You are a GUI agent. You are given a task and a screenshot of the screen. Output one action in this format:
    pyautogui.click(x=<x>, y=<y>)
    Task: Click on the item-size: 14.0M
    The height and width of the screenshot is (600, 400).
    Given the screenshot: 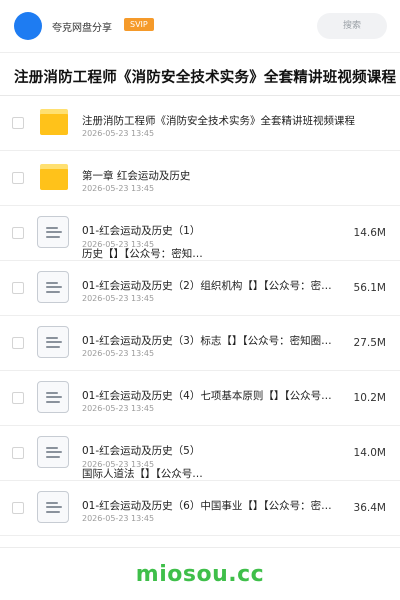 What is the action you would take?
    pyautogui.click(x=369, y=453)
    